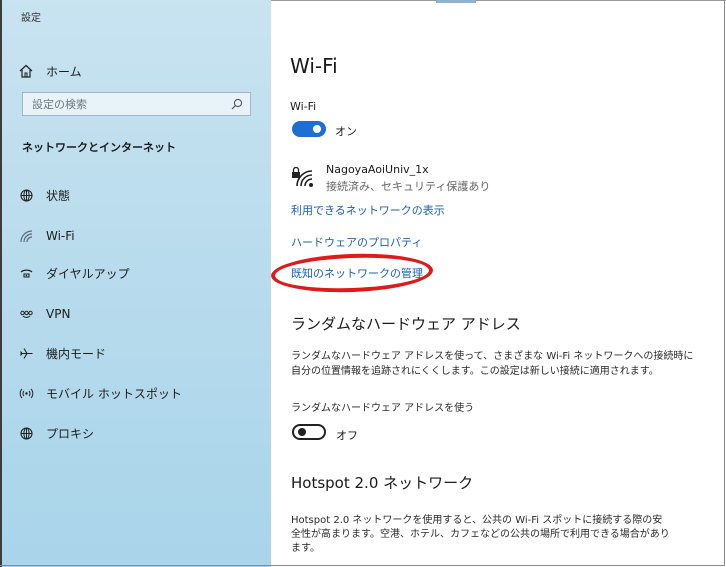 This screenshot has height=567, width=726. I want to click on sidebar-item-home: ホーム, so click(49, 71).